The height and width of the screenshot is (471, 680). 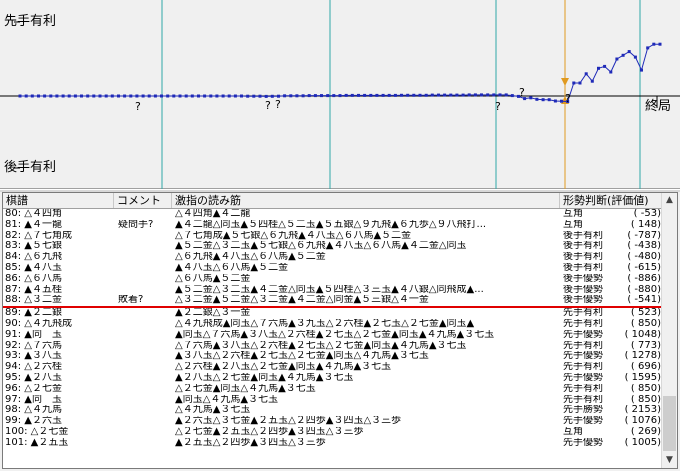 I want to click on table-row: 85: ▲４八玉 ▲４八玉△６八馬▲５二金 後手有利 ( -615), so click(x=333, y=268).